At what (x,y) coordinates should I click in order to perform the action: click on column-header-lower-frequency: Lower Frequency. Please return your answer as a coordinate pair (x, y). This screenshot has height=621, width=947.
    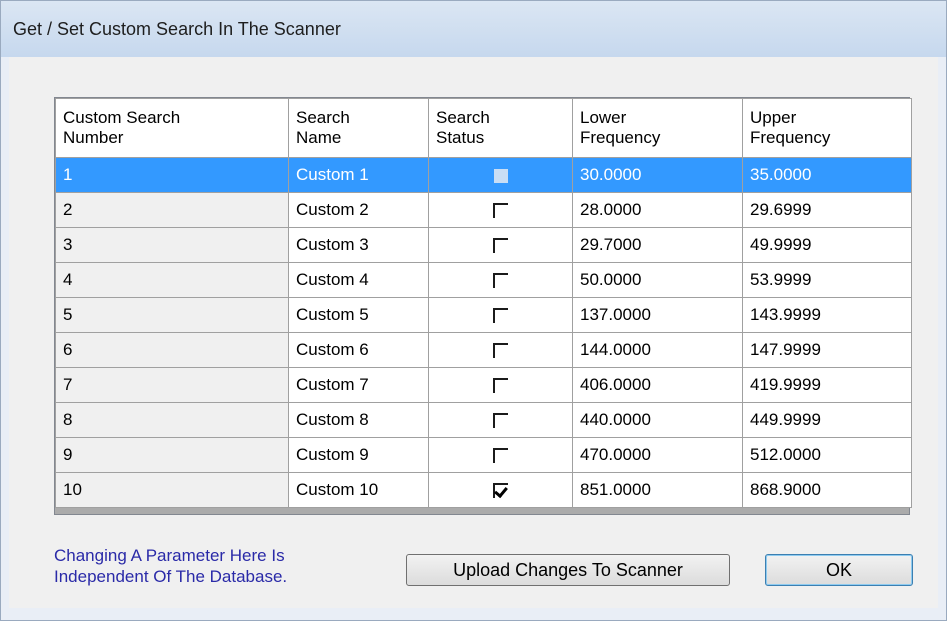
    Looking at the image, I should click on (657, 128).